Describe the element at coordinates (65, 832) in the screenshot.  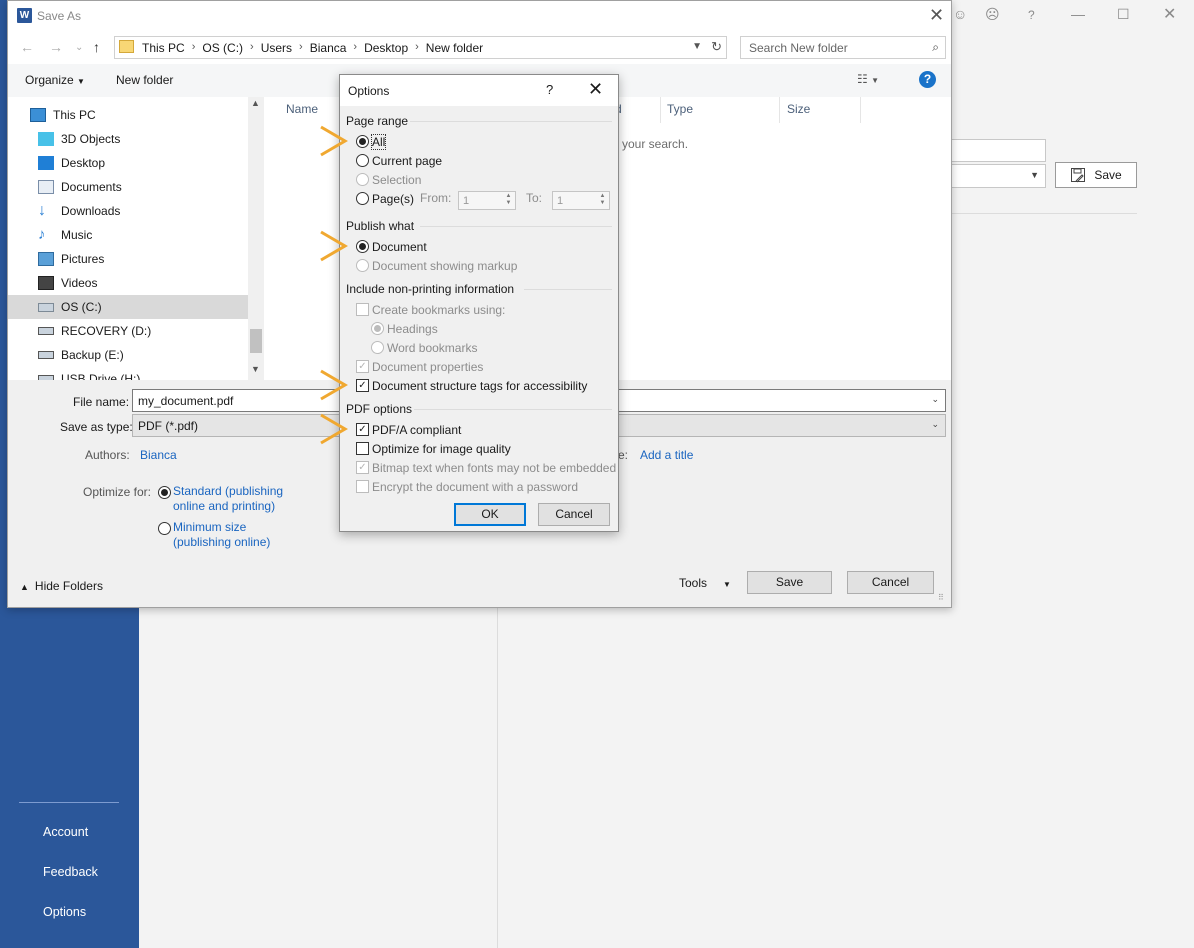
I see `nav-account: Account` at that location.